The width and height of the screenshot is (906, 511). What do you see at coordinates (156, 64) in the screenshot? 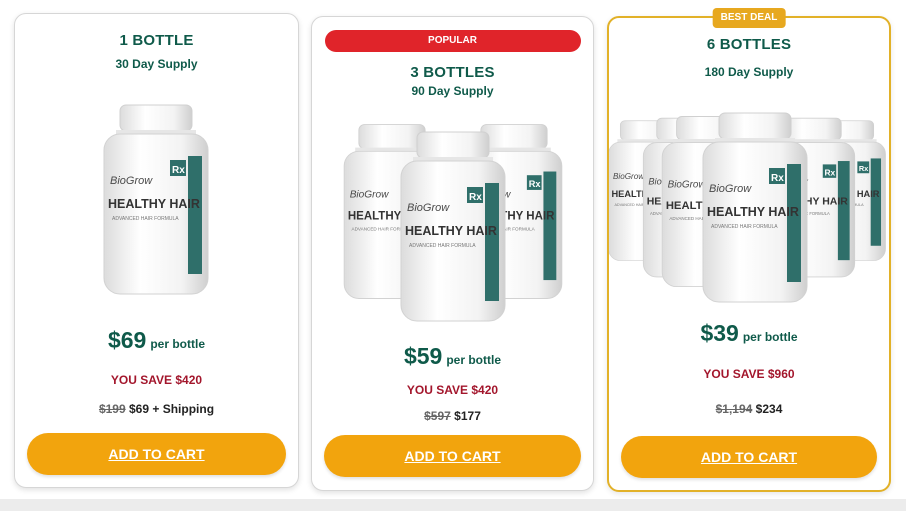
I see `offer-supply: 30 Day Supply` at bounding box center [156, 64].